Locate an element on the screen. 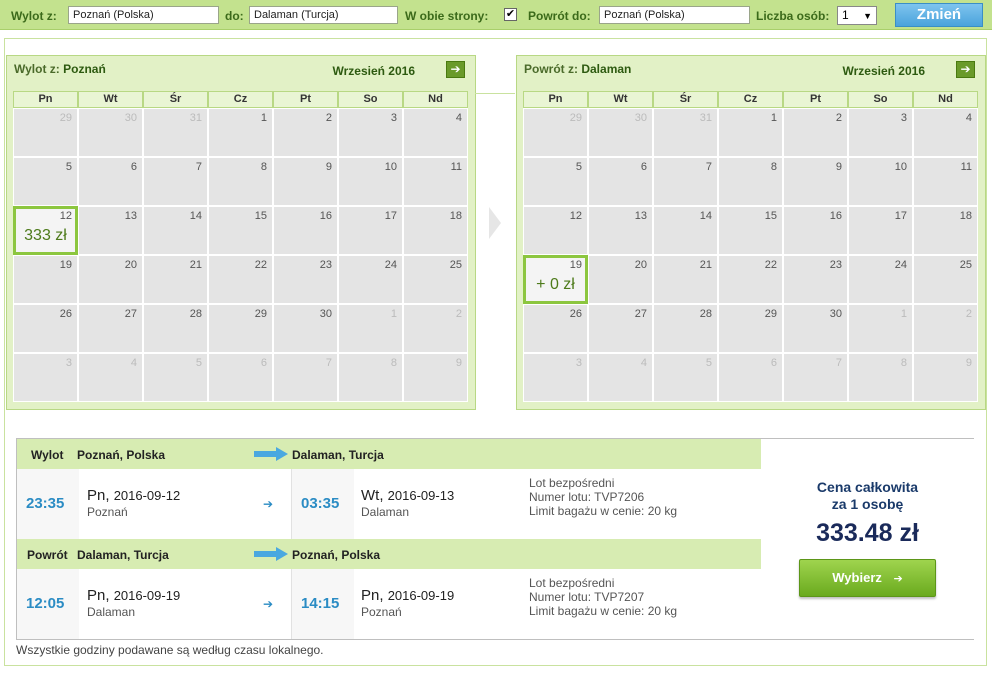 The width and height of the screenshot is (992, 673). weekday-header: Cz is located at coordinates (240, 99).